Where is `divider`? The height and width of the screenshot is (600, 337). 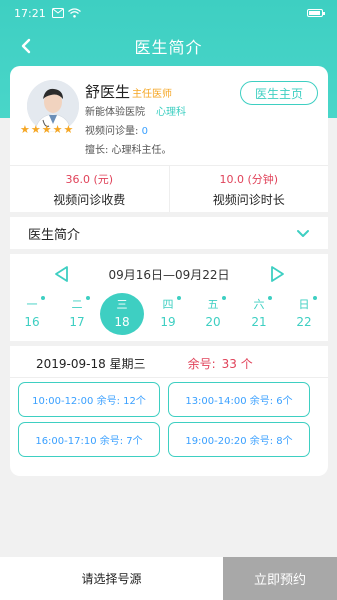 divider is located at coordinates (169, 377).